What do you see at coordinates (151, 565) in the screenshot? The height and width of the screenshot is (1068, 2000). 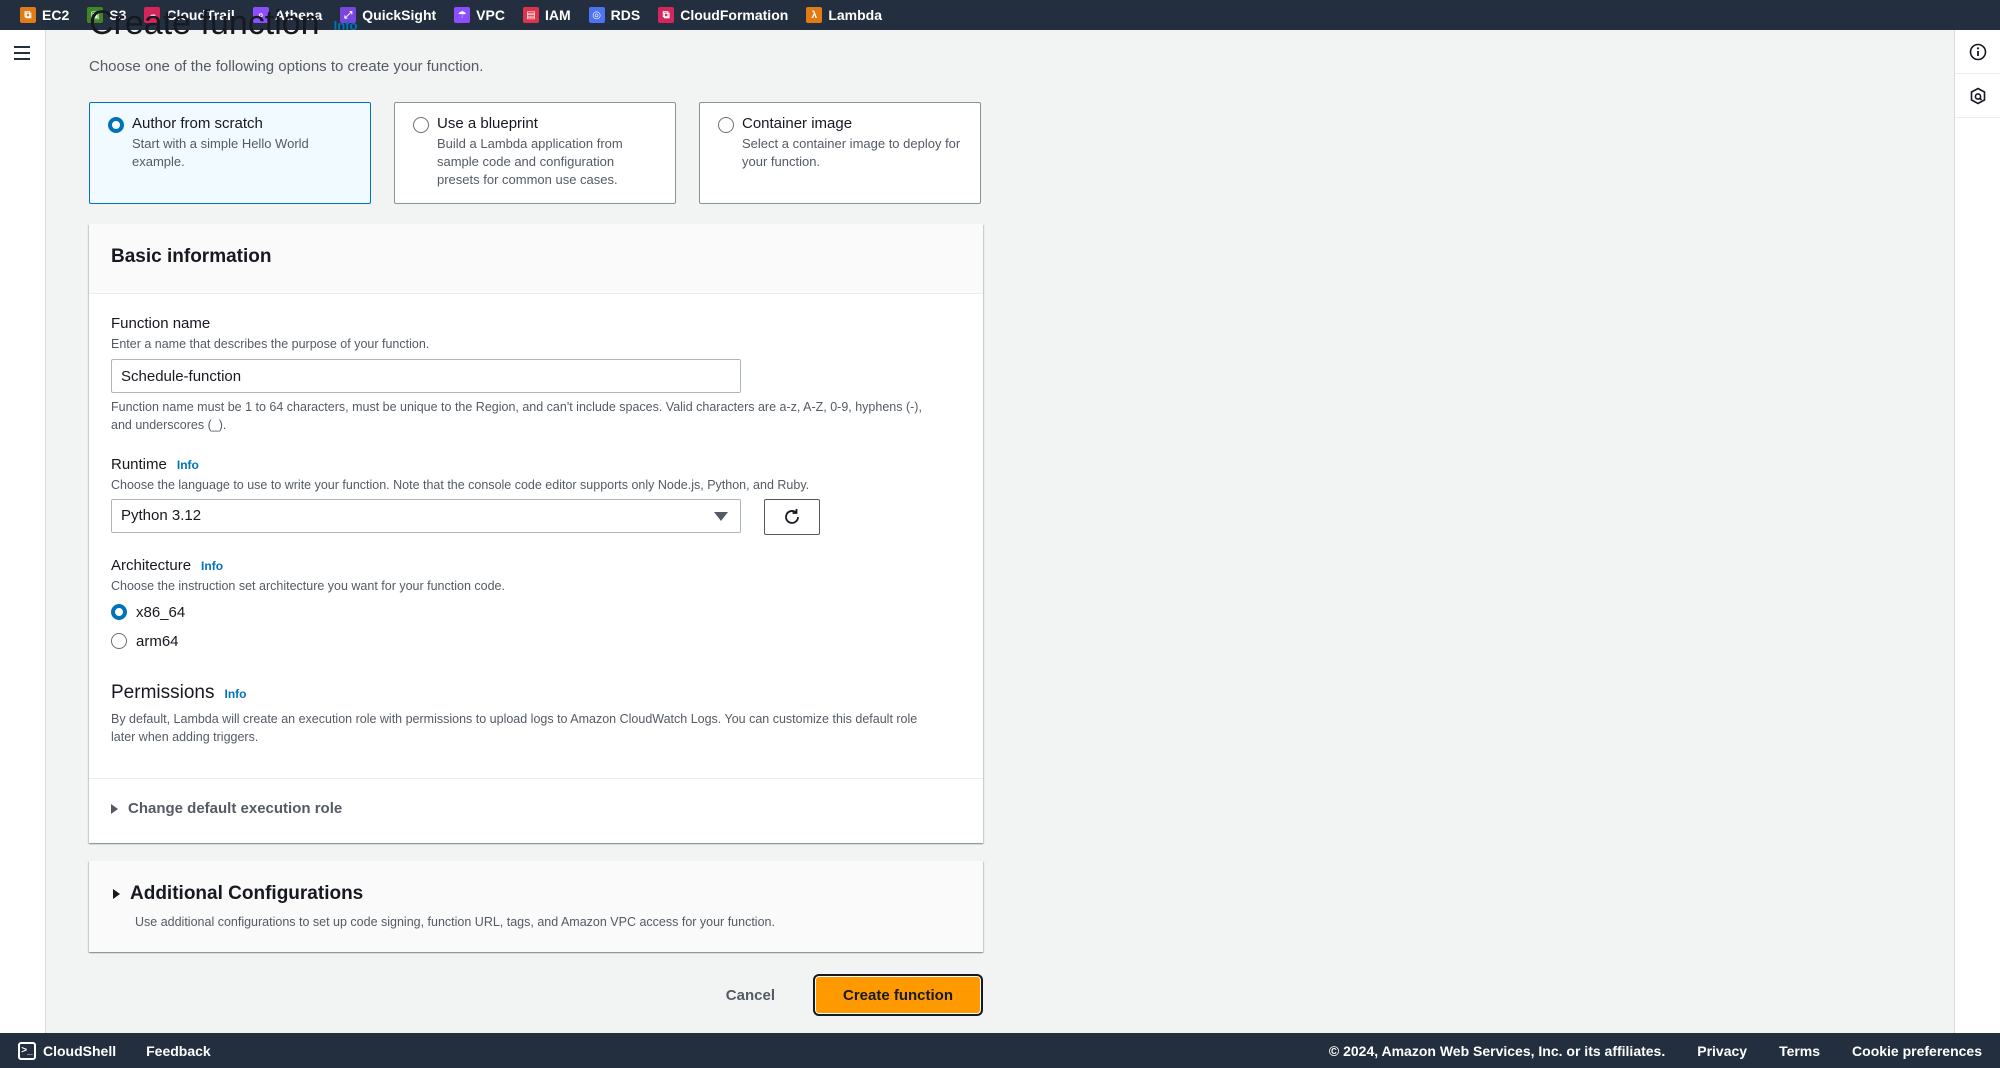 I see `architecture-label-text: Architecture` at bounding box center [151, 565].